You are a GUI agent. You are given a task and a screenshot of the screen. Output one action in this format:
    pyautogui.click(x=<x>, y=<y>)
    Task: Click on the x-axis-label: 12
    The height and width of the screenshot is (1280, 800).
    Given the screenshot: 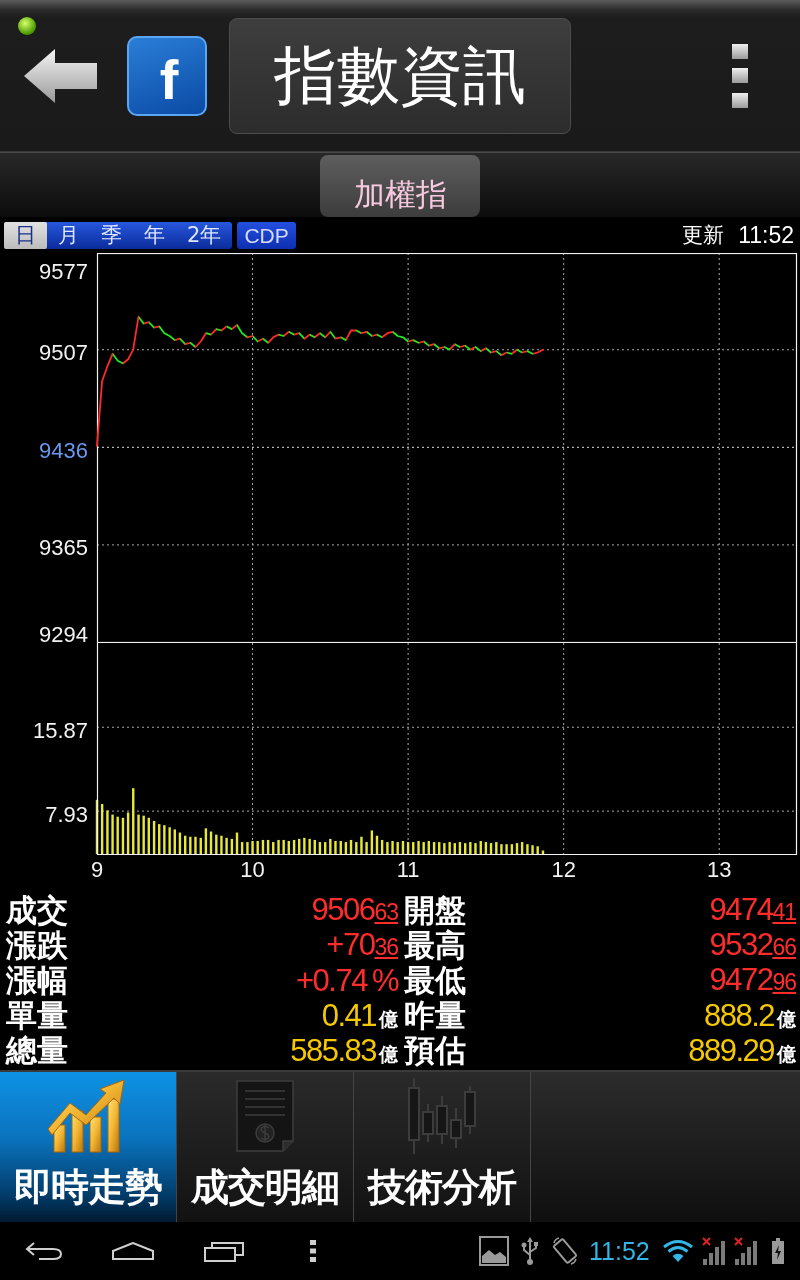 What is the action you would take?
    pyautogui.click(x=563, y=869)
    